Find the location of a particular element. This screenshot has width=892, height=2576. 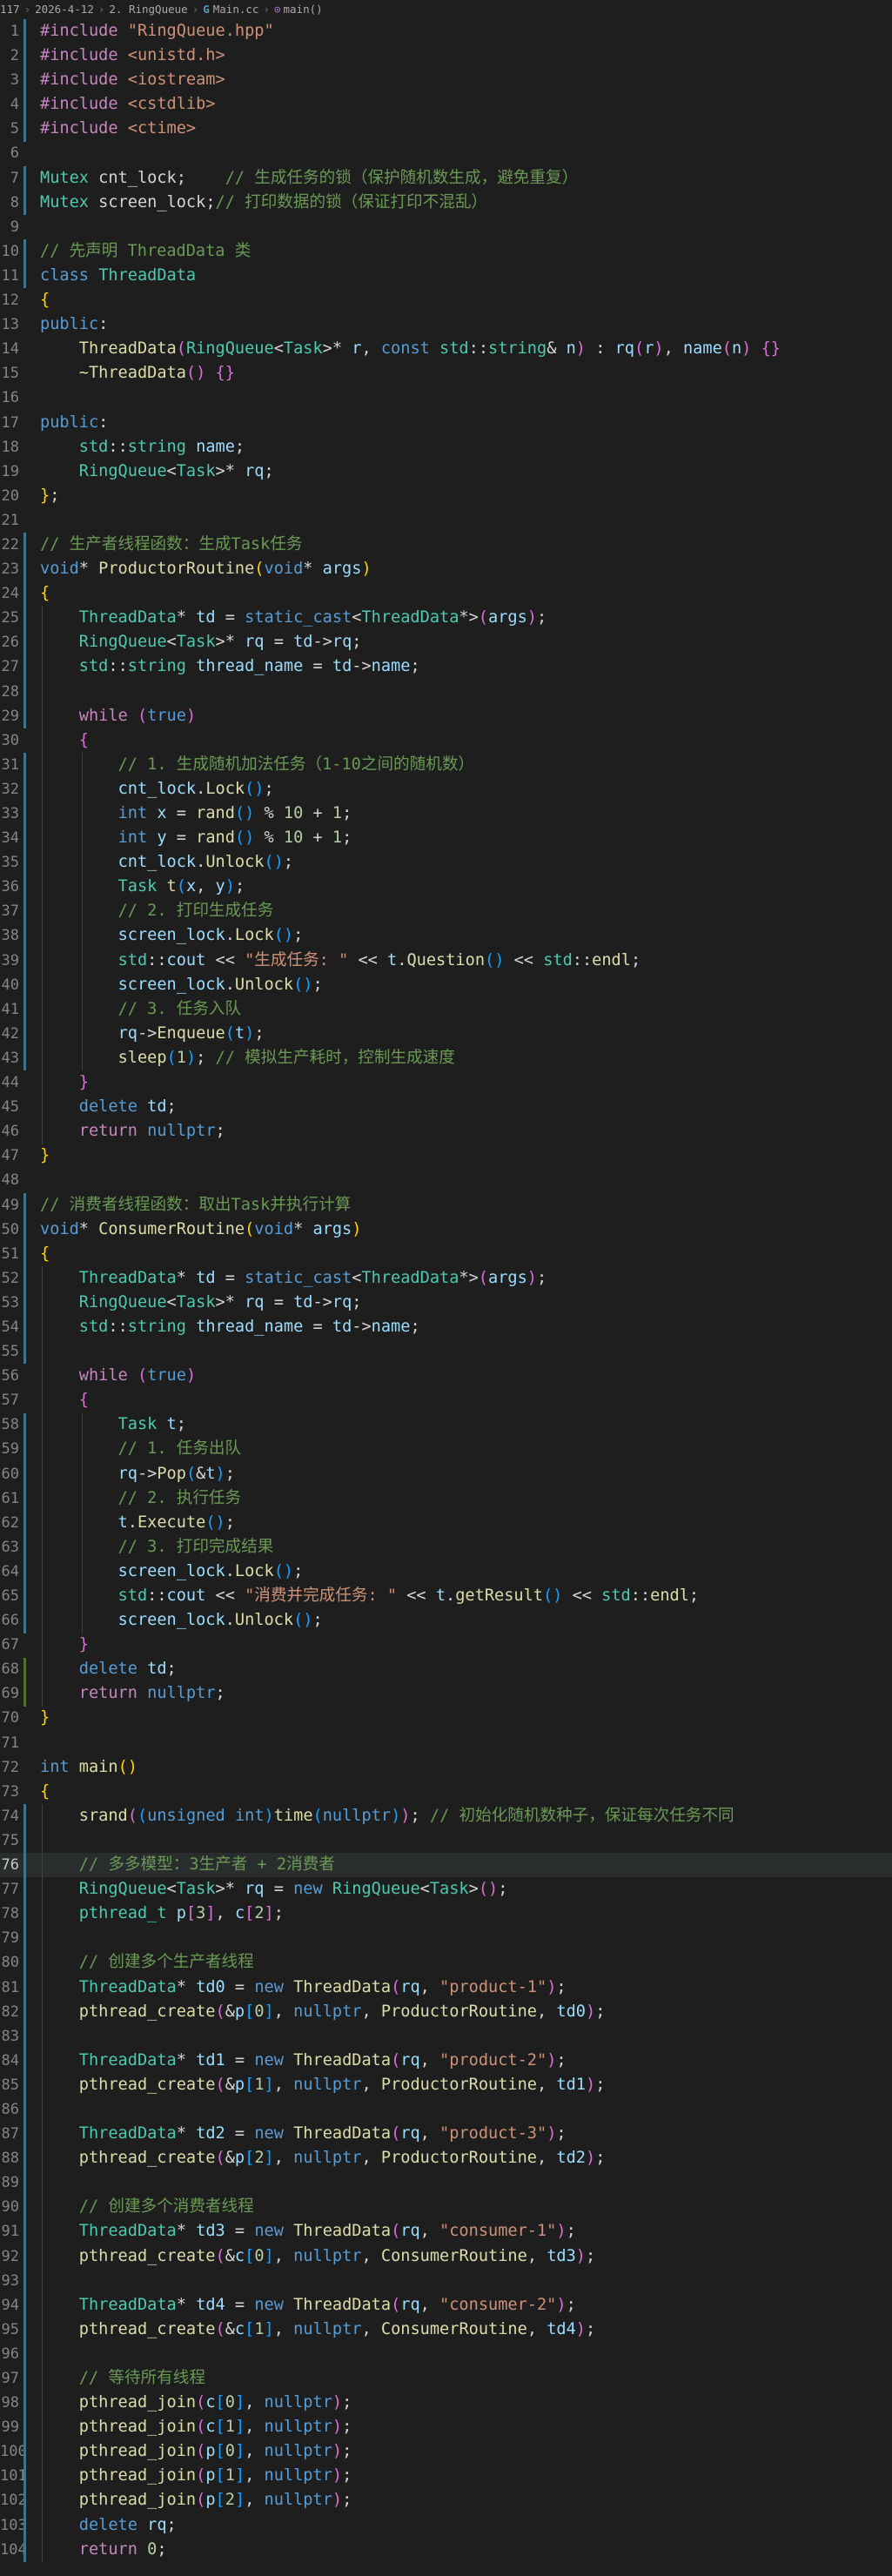

code-line: 89 is located at coordinates (446, 2182).